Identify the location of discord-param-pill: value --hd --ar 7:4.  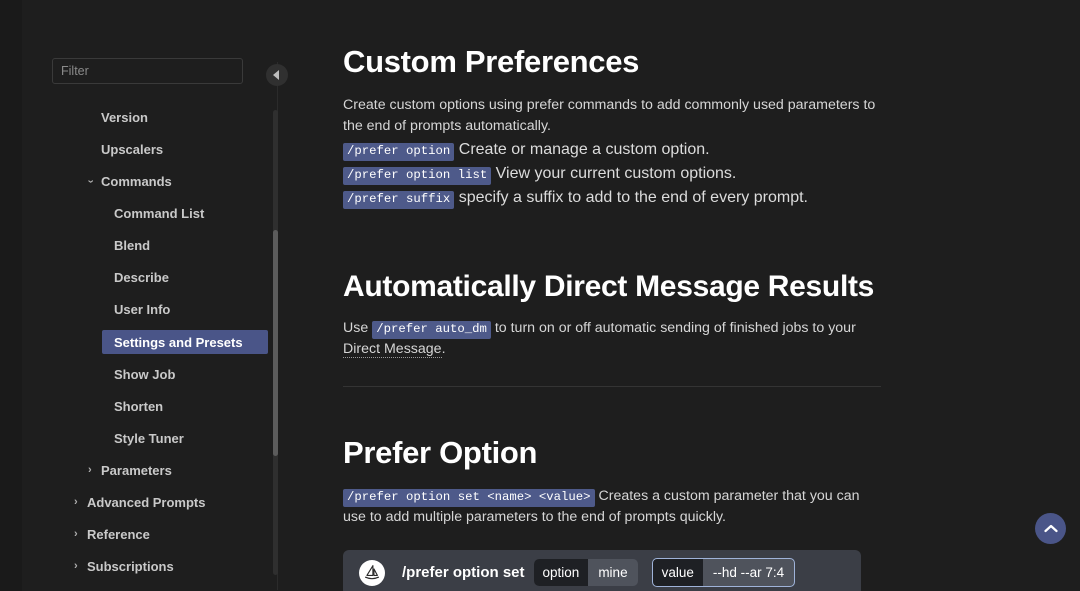
(723, 573).